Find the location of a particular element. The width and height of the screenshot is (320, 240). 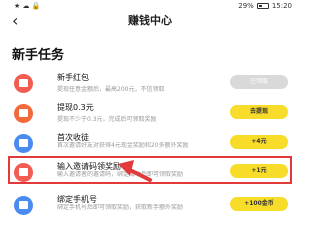

task-new-user-red-packet: 新手红包 提现任意金额后，最高200元，不信领取 已领取 is located at coordinates (150, 85).